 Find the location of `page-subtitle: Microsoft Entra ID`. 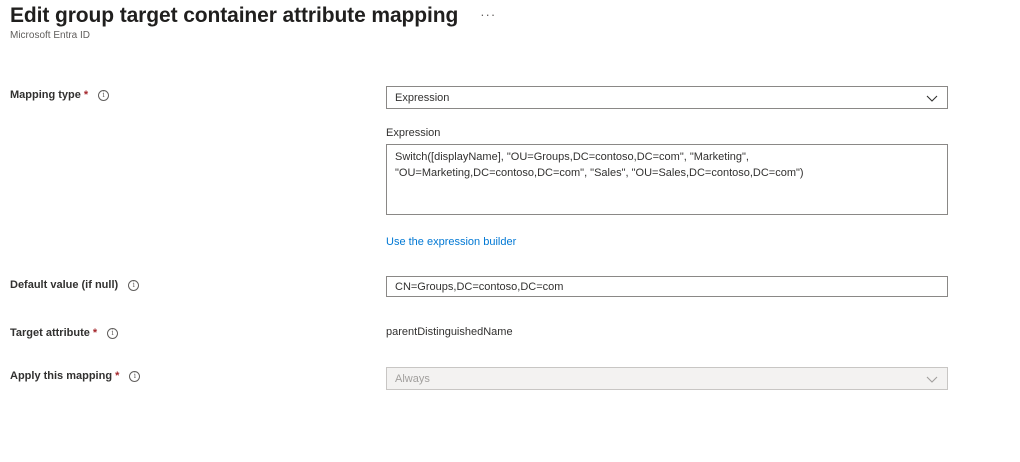

page-subtitle: Microsoft Entra ID is located at coordinates (50, 35).